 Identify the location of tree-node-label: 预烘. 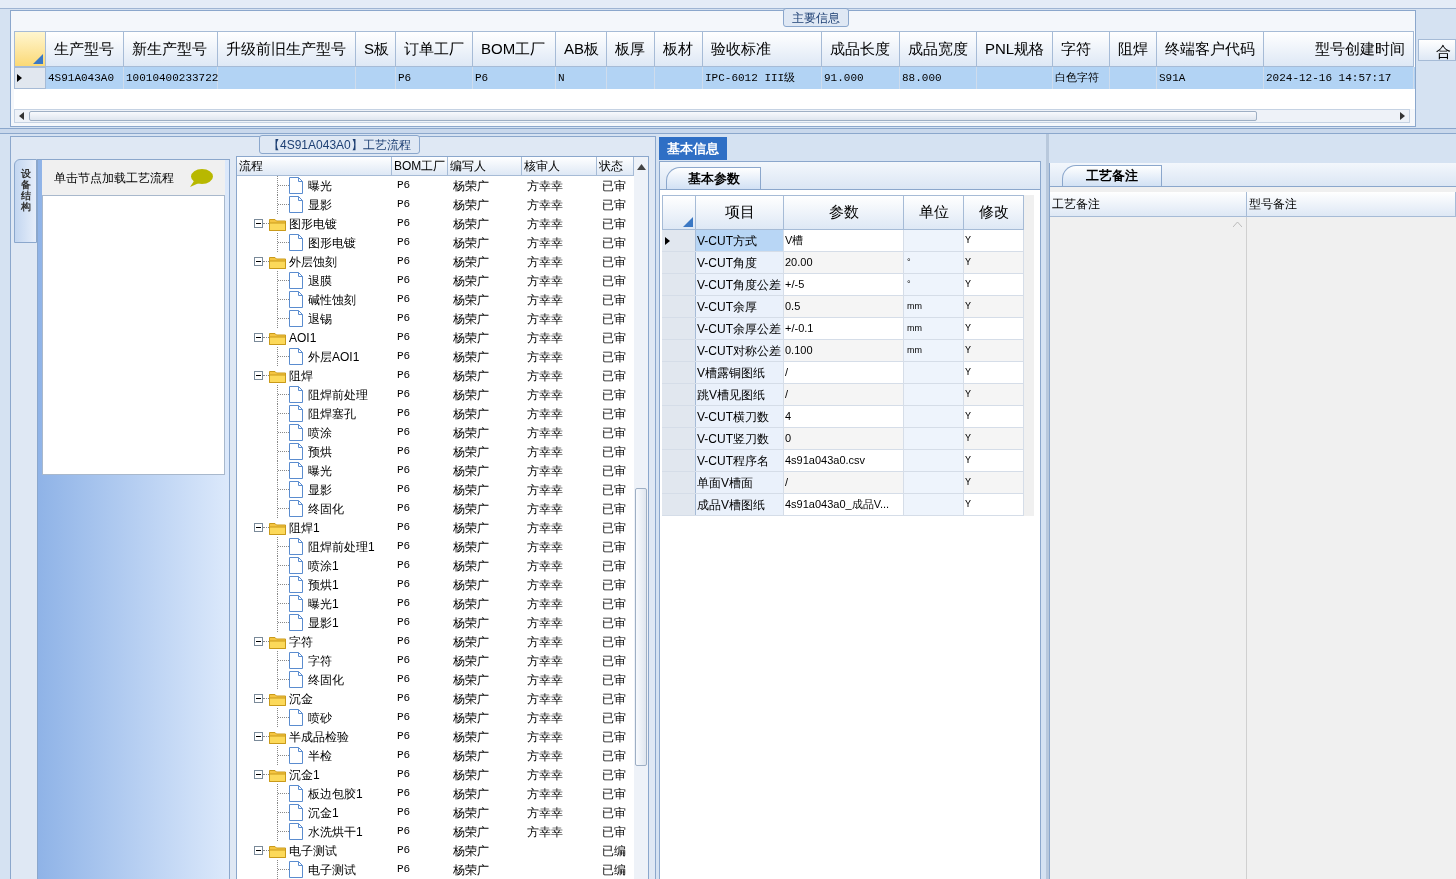
(320, 451).